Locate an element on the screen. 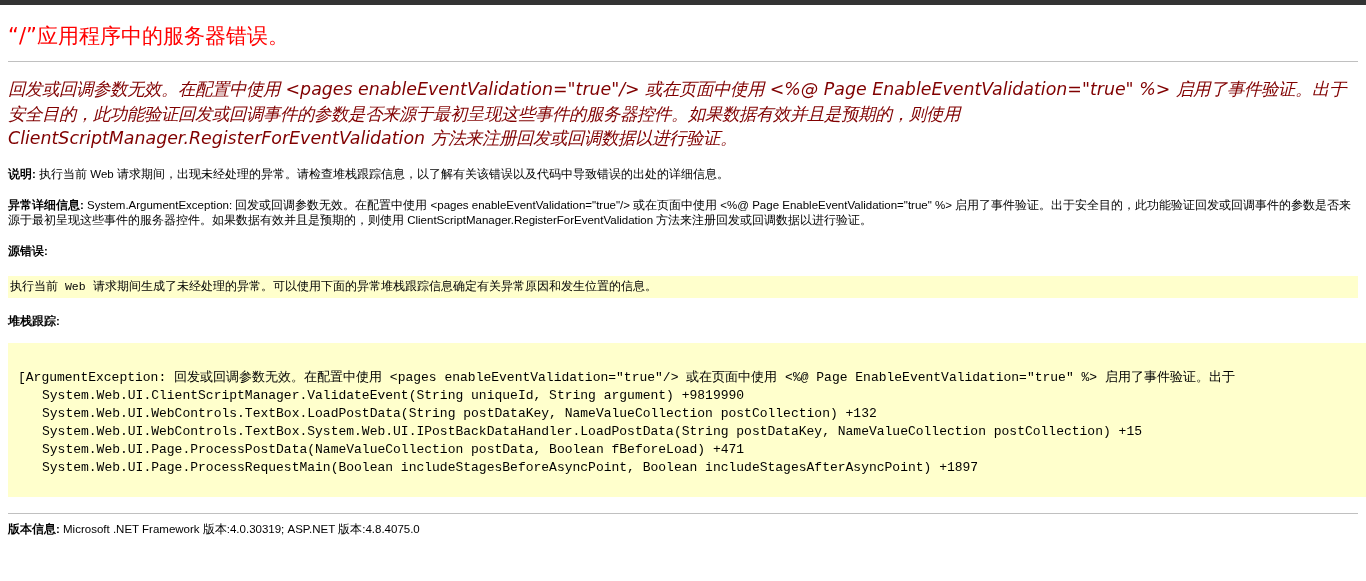 This screenshot has height=581, width=1366. stack-frame-line: System.Web.UI.Page.ProcessPostData(NameValueCollection postData, Boolean fBeforeLoad) +471 is located at coordinates (393, 449).